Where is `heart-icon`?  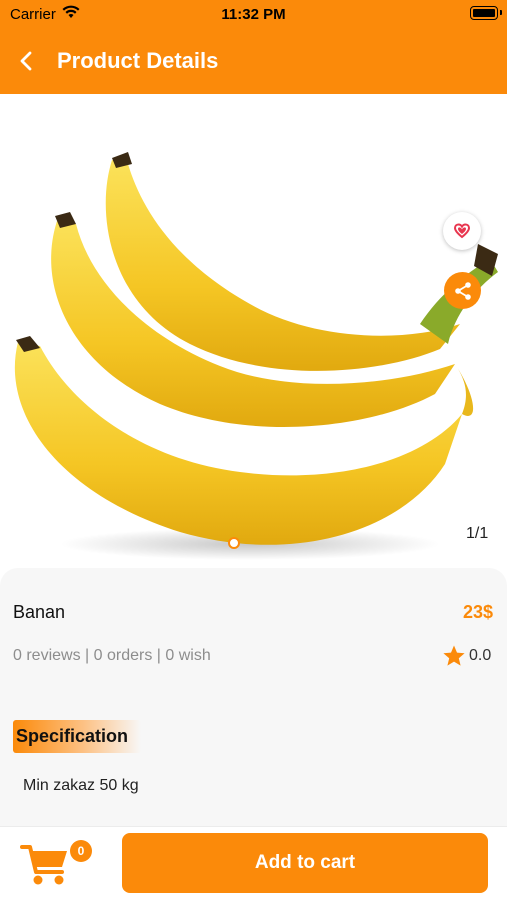 heart-icon is located at coordinates (462, 231).